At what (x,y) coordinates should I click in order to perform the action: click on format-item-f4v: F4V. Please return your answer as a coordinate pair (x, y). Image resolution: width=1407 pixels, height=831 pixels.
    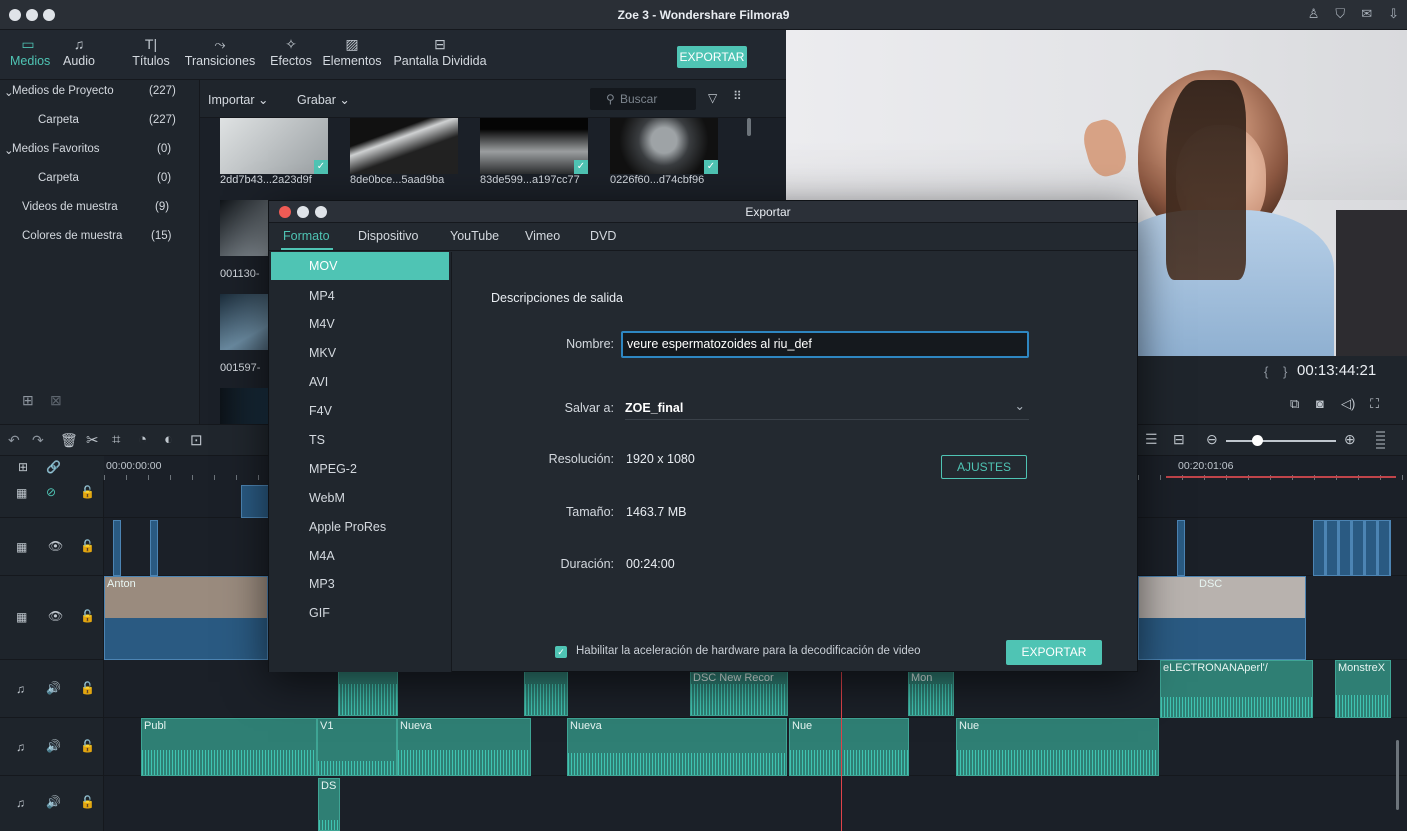
    Looking at the image, I should click on (360, 411).